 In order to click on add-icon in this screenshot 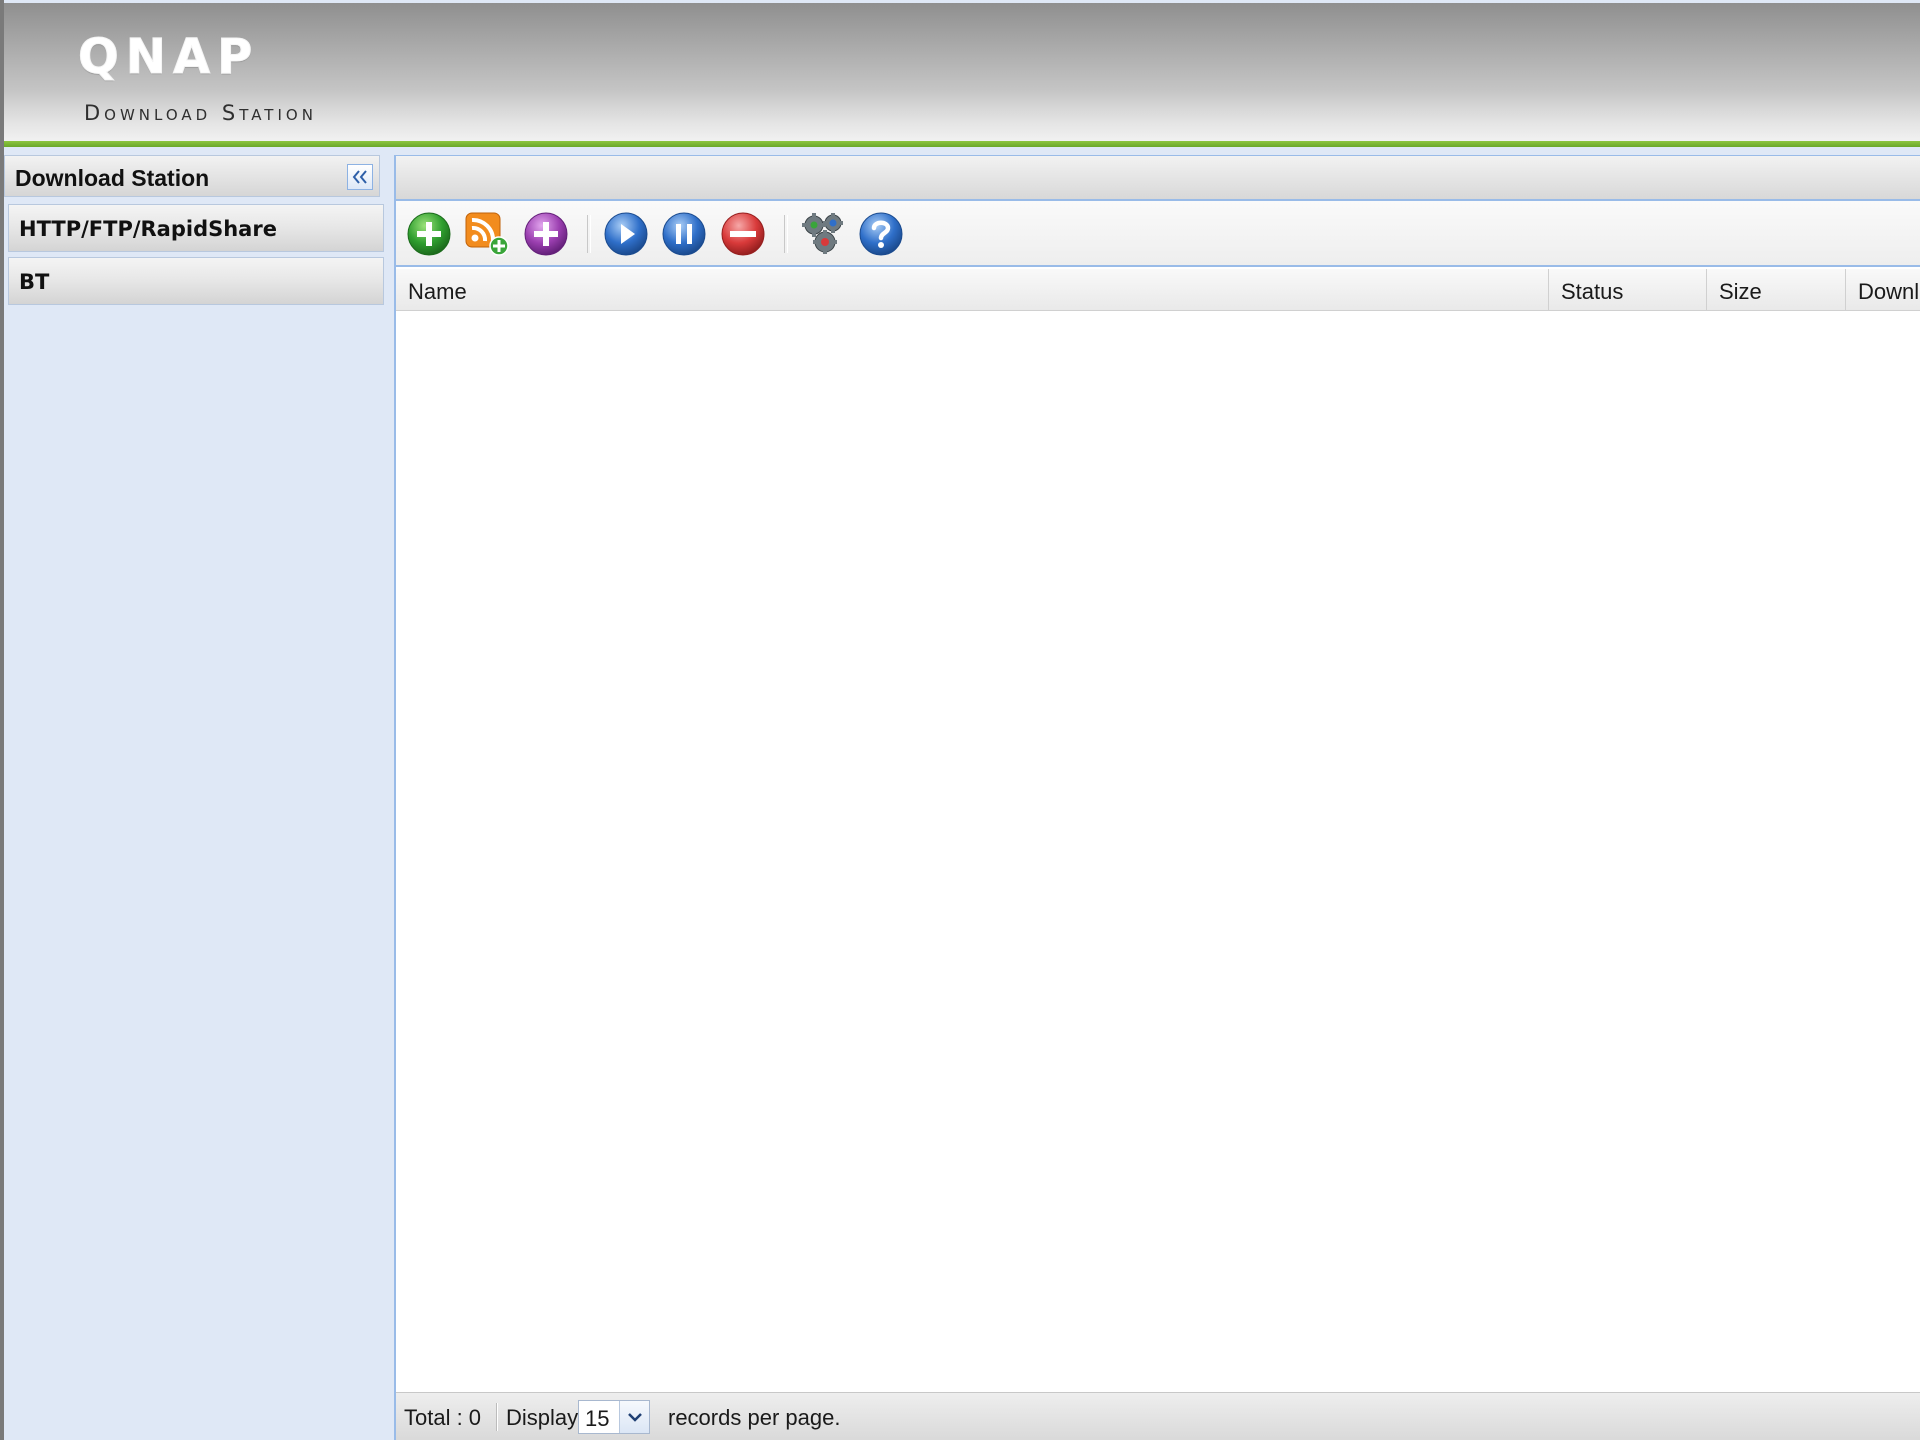, I will do `click(429, 234)`.